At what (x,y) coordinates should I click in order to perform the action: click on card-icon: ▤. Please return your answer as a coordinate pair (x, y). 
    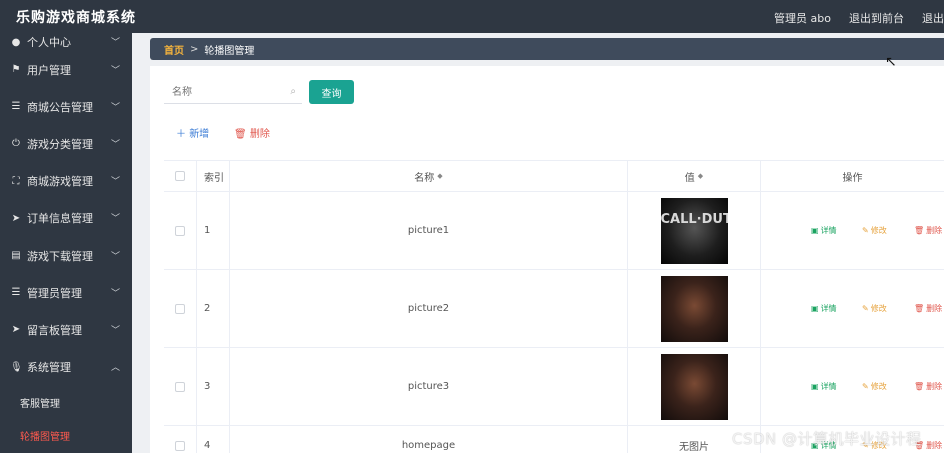
    Looking at the image, I should click on (16, 256).